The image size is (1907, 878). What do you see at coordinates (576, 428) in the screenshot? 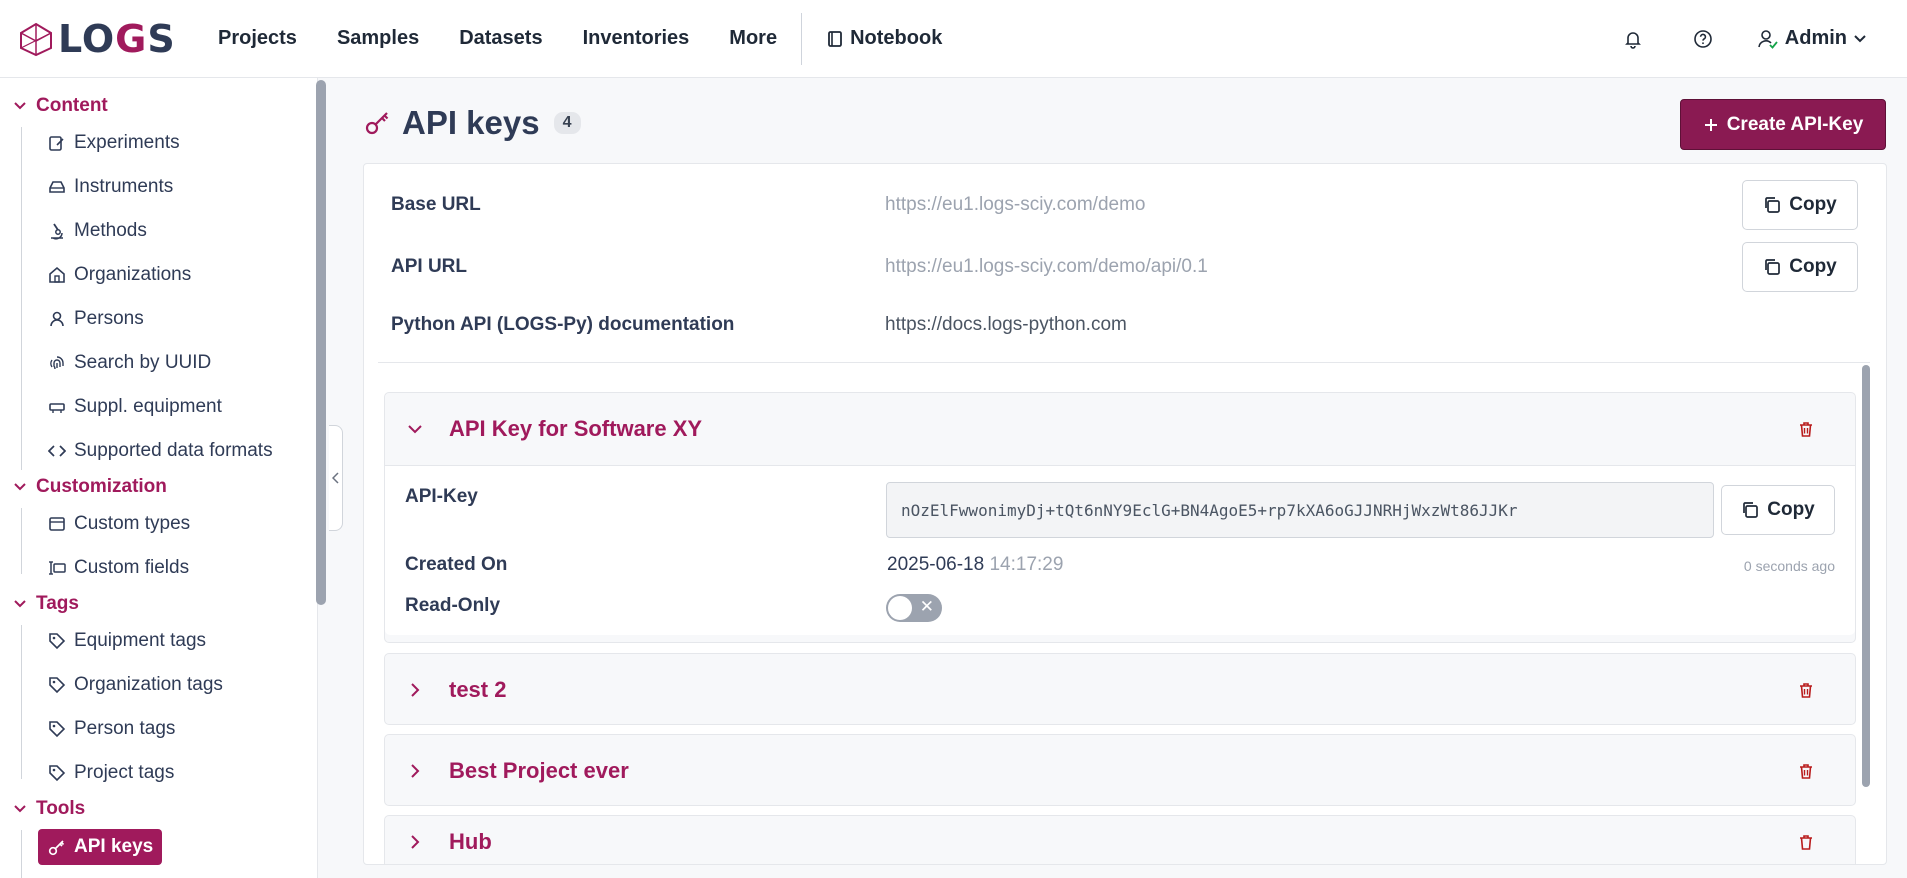
I see `api-key-title: API Key for Software XY` at bounding box center [576, 428].